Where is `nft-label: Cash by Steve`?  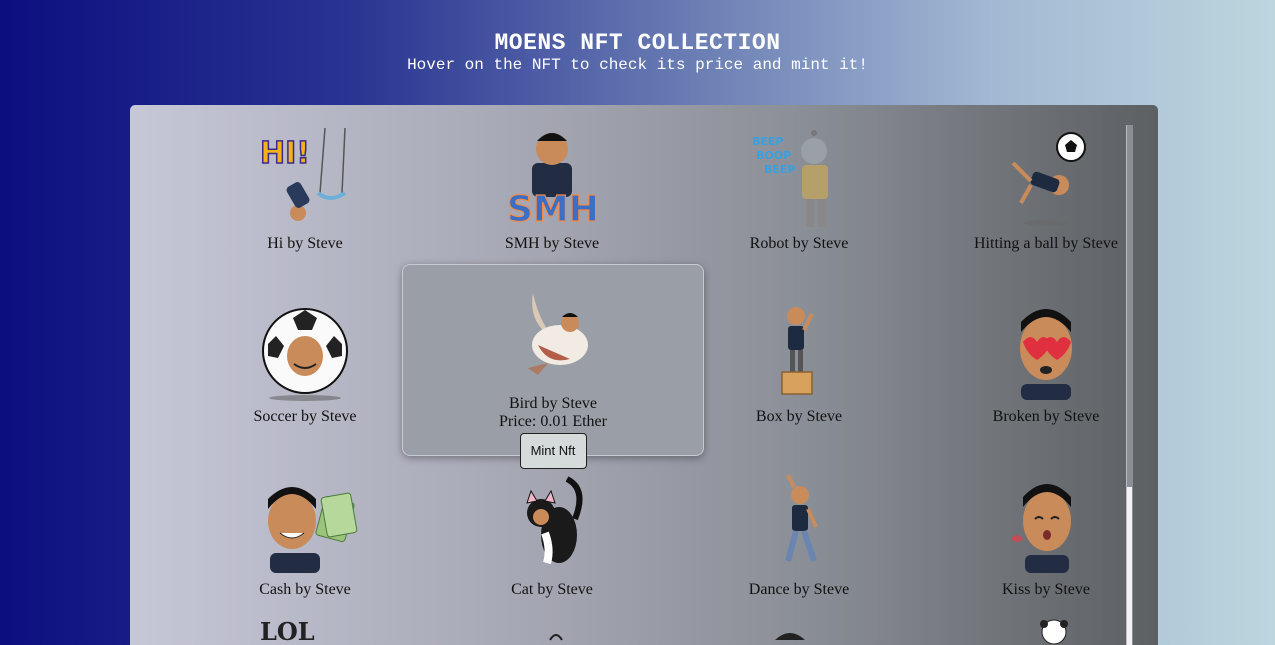 nft-label: Cash by Steve is located at coordinates (305, 589).